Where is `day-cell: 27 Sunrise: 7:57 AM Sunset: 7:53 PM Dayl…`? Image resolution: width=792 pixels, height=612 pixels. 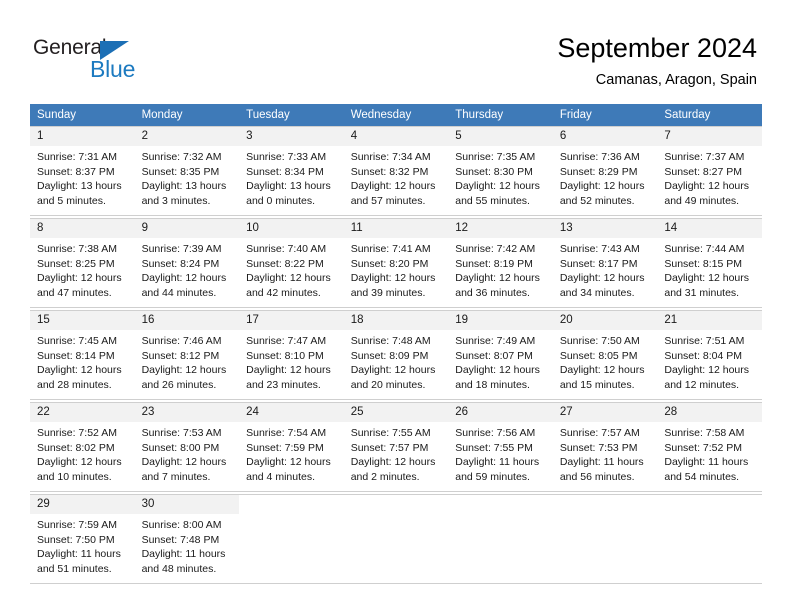
day-cell: 27 Sunrise: 7:57 AM Sunset: 7:53 PM Dayl… is located at coordinates (605, 447).